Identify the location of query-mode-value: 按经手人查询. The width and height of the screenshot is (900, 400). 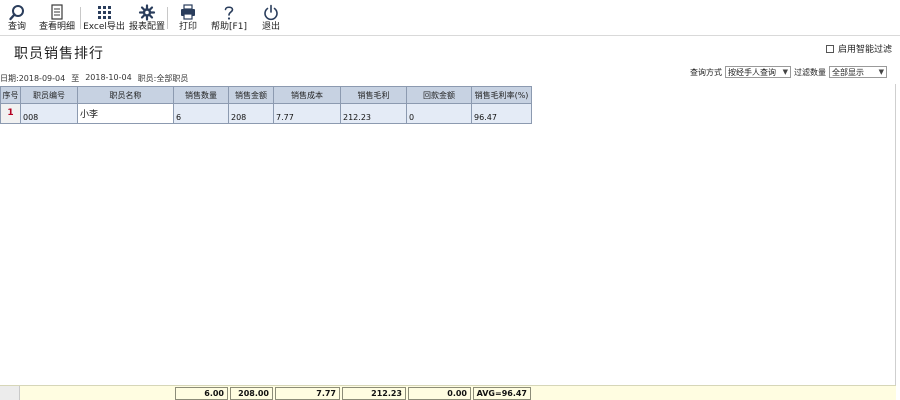
(752, 72).